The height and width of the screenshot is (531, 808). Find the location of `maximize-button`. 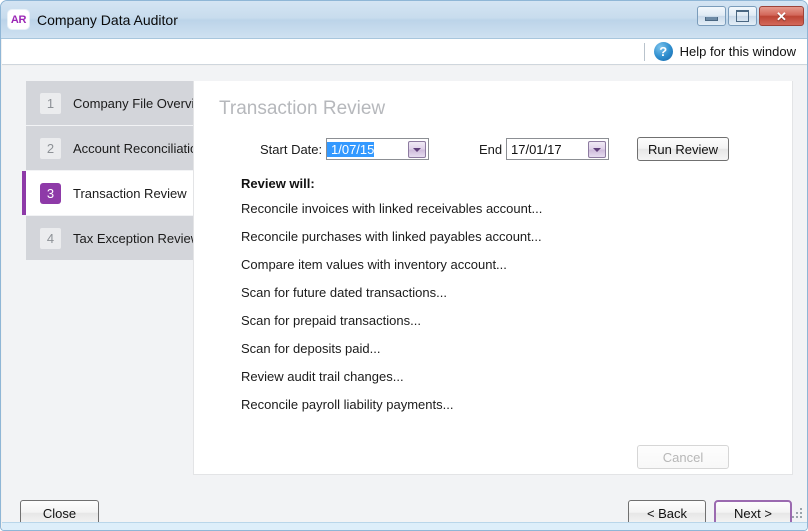

maximize-button is located at coordinates (742, 16).